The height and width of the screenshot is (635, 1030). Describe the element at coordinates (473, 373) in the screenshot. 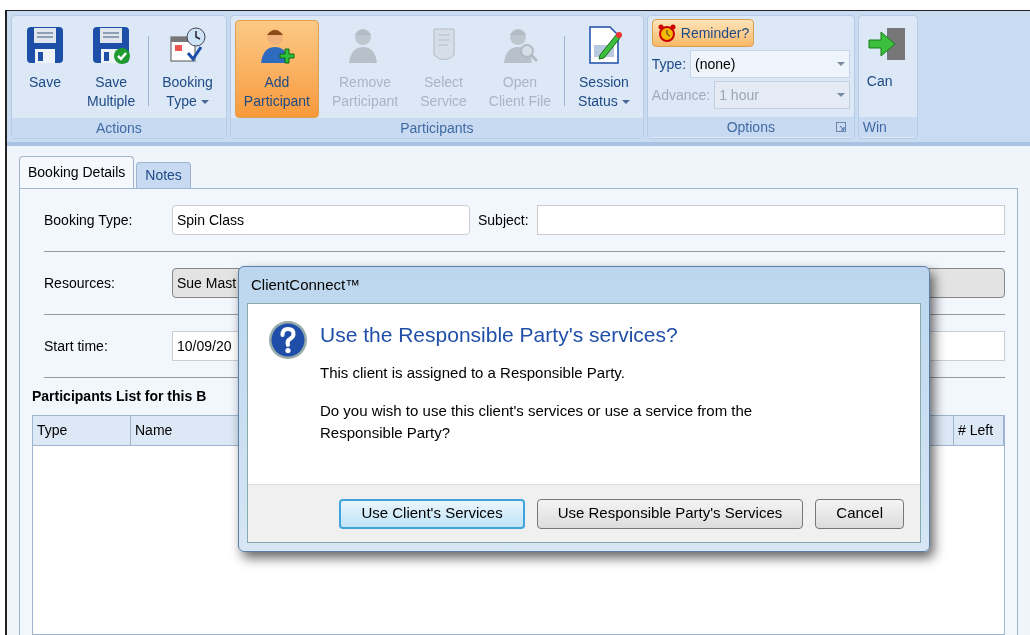

I see `dialog-message: This client is assigned to a Responsible Party.` at that location.